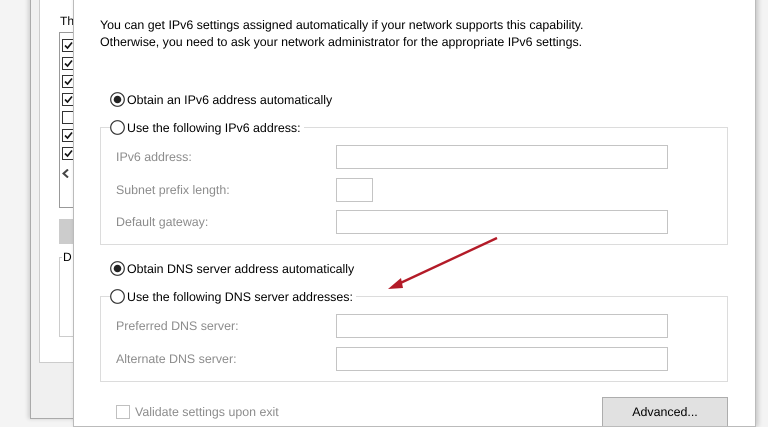 This screenshot has height=427, width=768. What do you see at coordinates (231, 296) in the screenshot?
I see `radio-option: Use the following DNS server addresses:` at bounding box center [231, 296].